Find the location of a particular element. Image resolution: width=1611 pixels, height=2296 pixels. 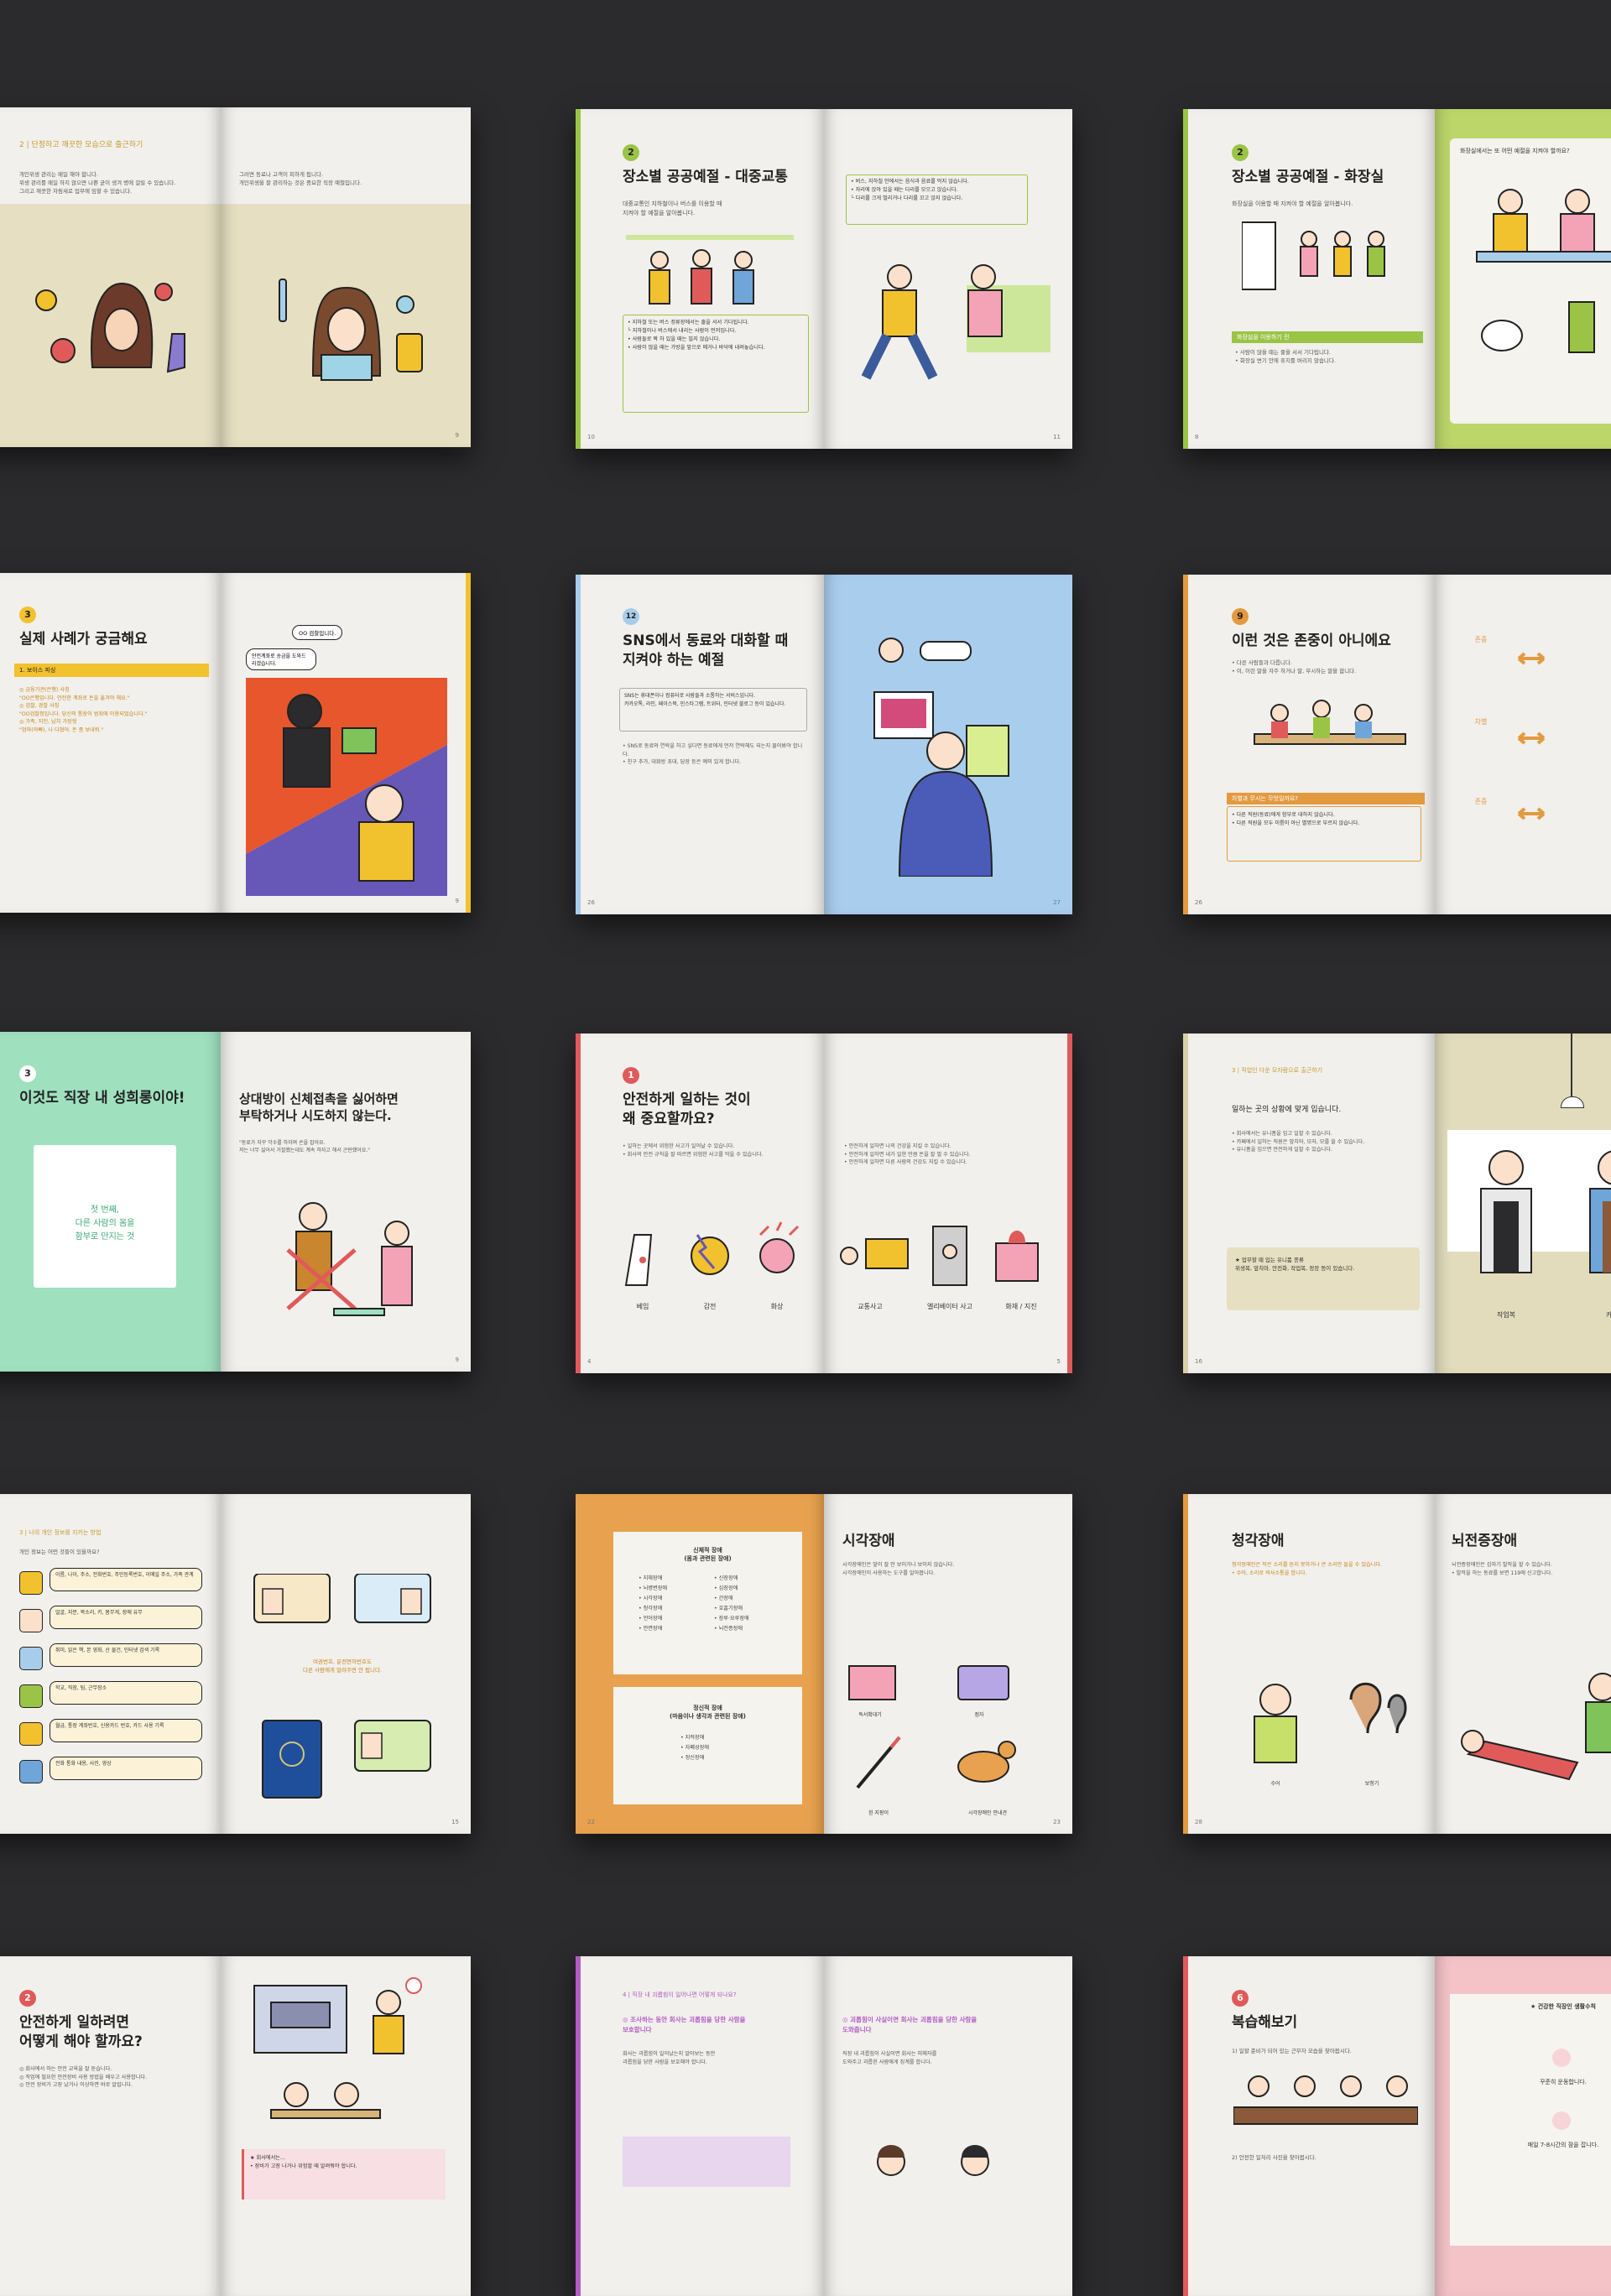

section-header: 2 | 단정하고 깨끗한 모습으로 출근하기 is located at coordinates (81, 145).